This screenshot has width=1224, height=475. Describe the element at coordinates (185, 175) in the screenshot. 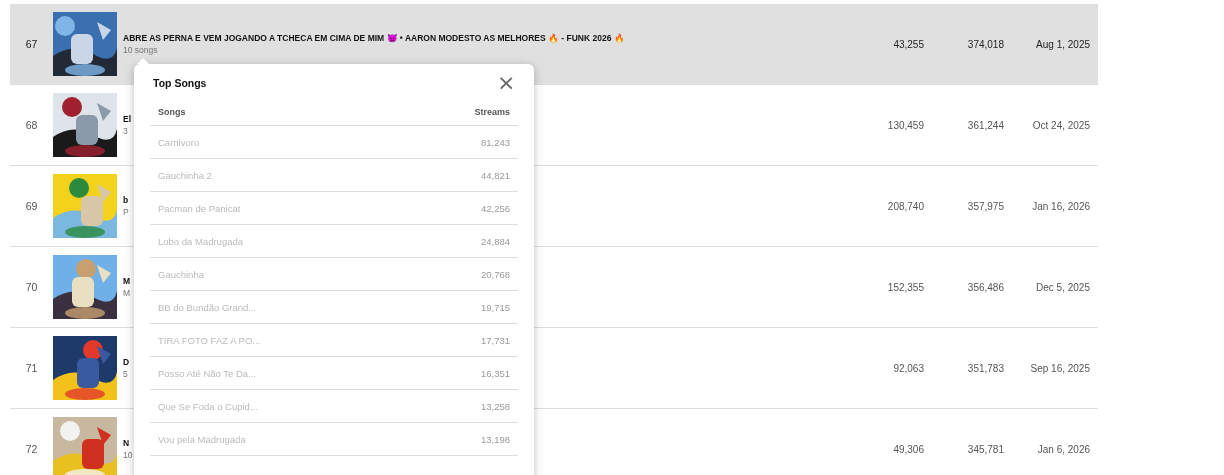

I see `song-name: Gauchinha 2` at that location.